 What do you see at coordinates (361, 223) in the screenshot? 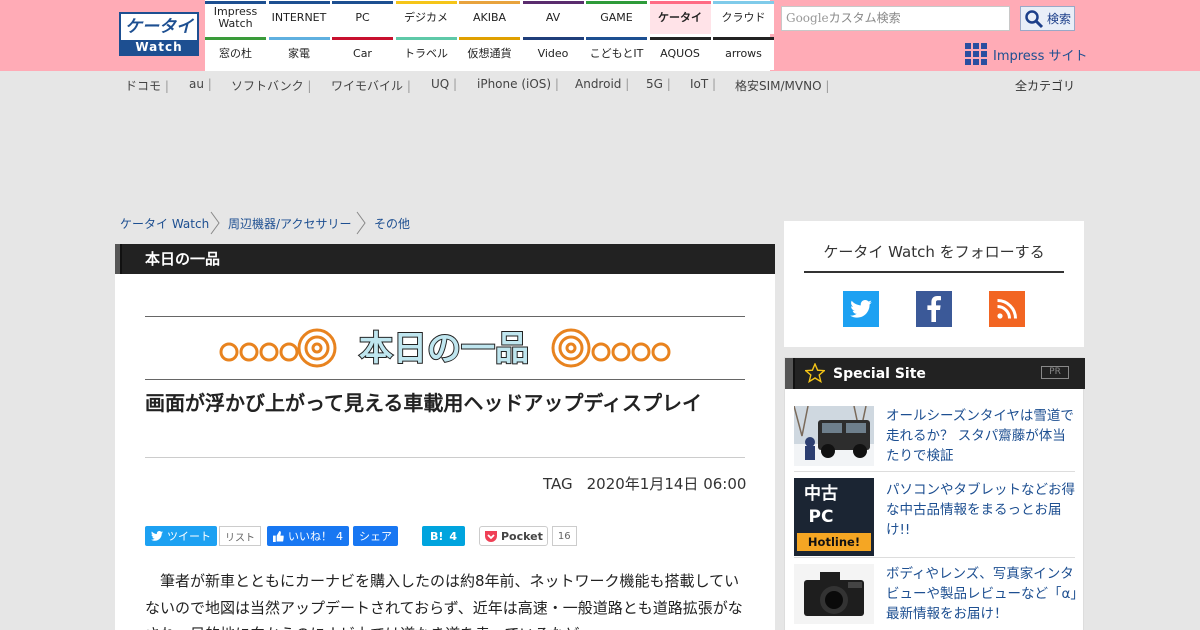
I see `chevron-right-icon` at bounding box center [361, 223].